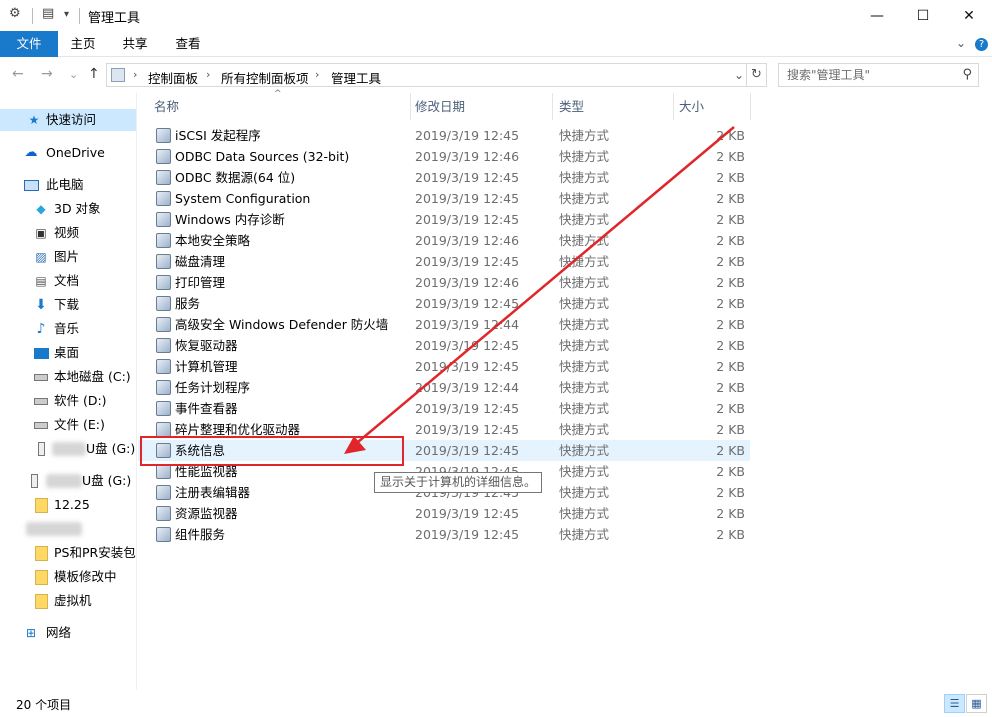 The height and width of the screenshot is (717, 992). I want to click on drive-icon, so click(41, 425).